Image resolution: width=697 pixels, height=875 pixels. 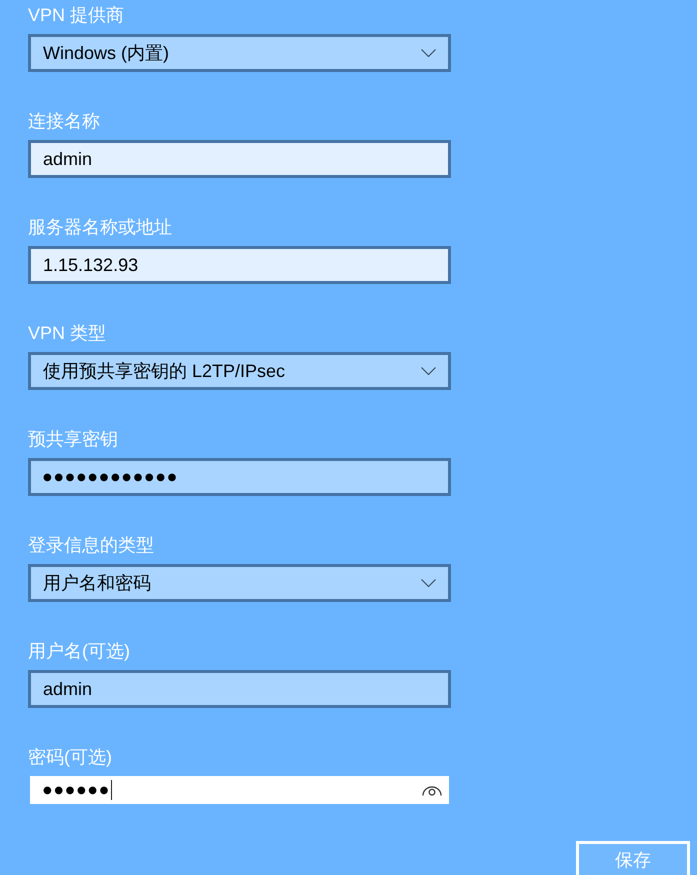 I want to click on field-label: 登录信息的类型, so click(x=91, y=545).